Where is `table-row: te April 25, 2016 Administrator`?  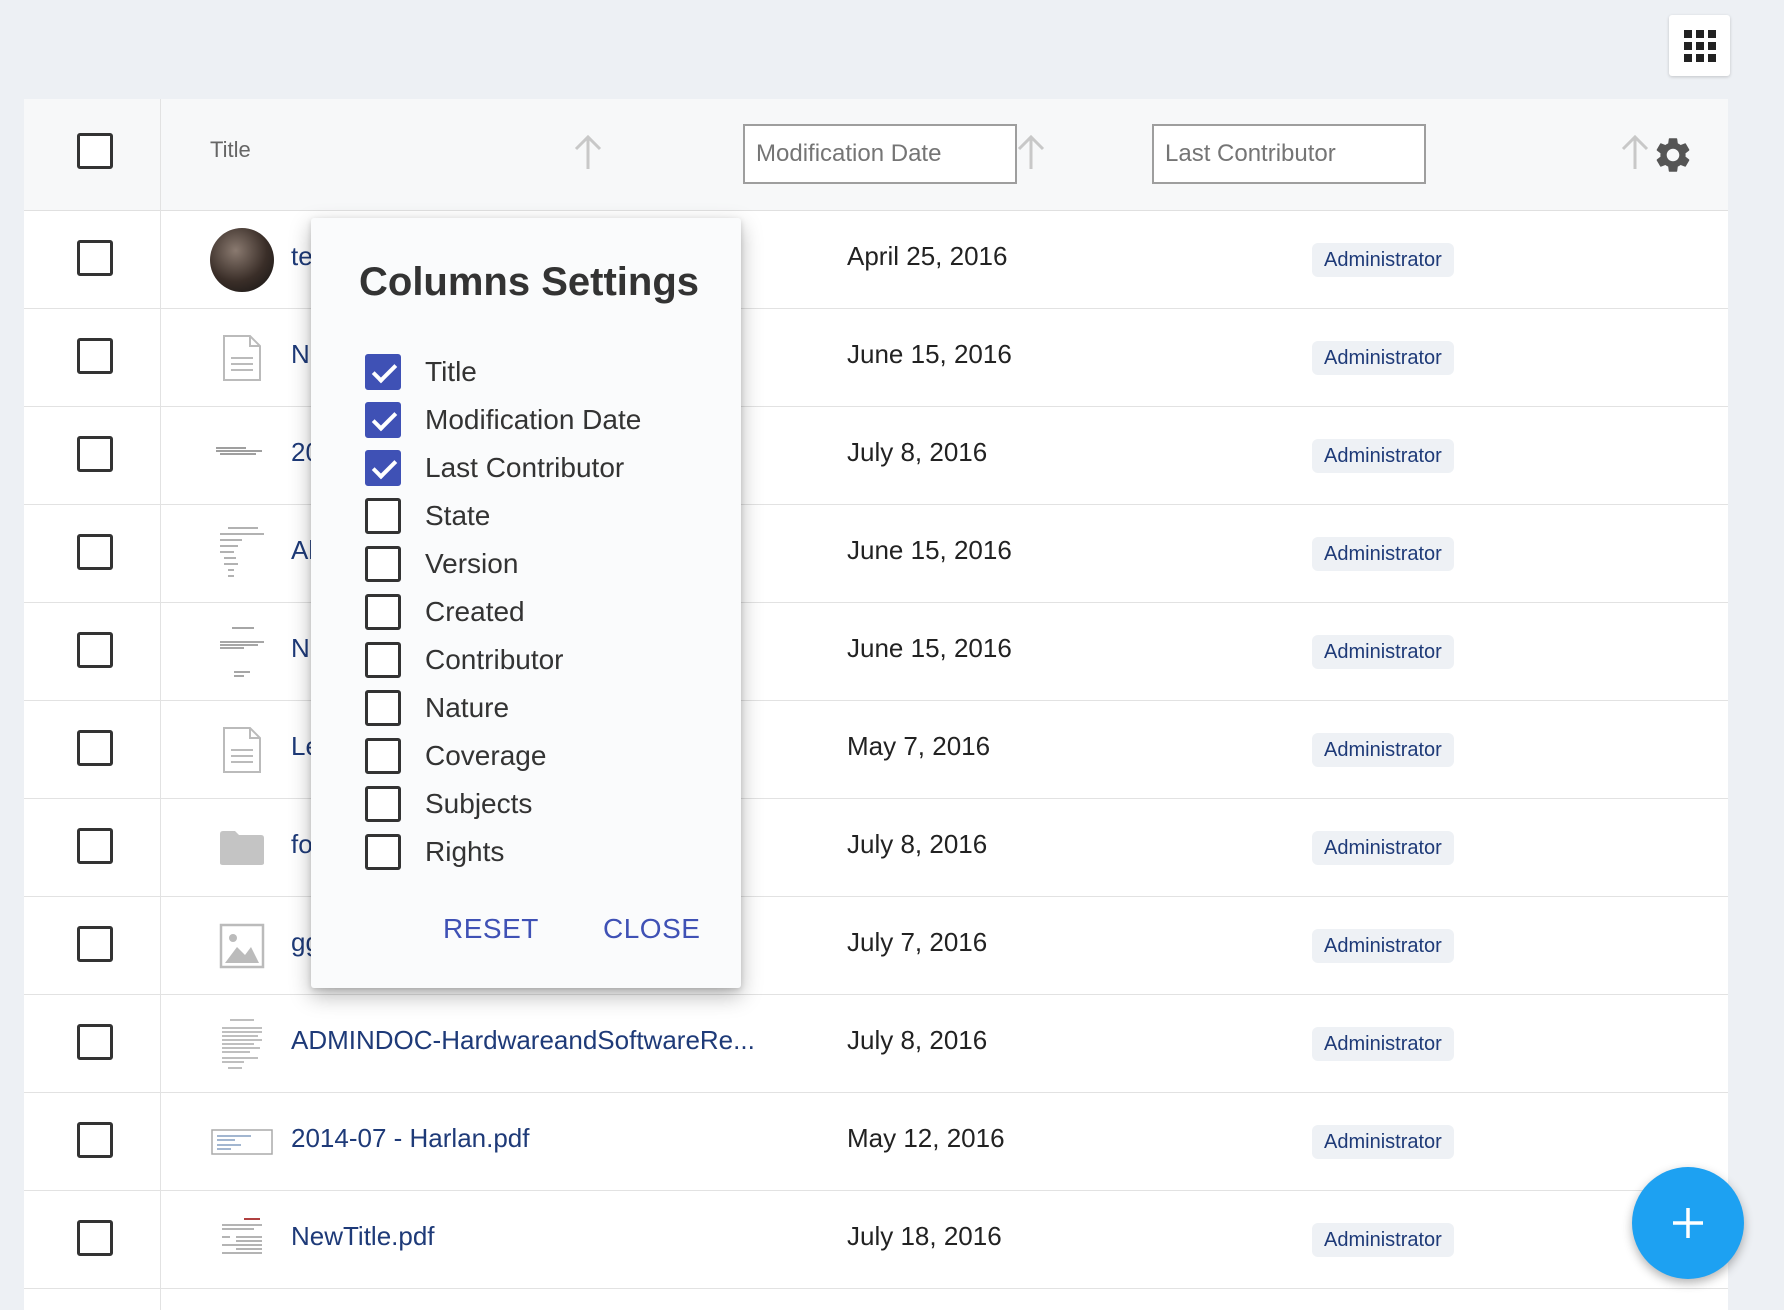
table-row: te April 25, 2016 Administrator is located at coordinates (876, 260).